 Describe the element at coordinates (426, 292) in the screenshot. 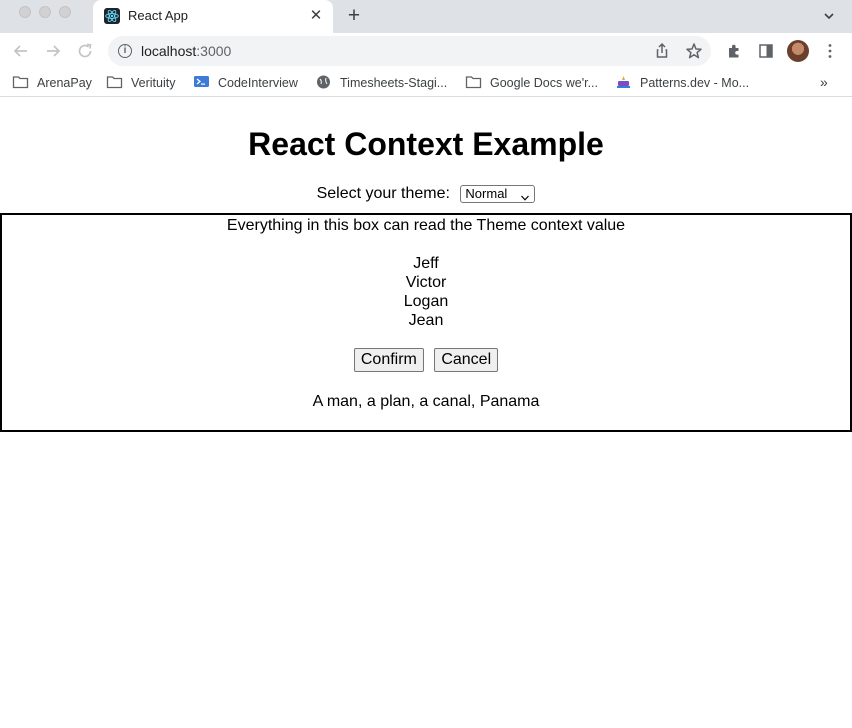

I see `name-list: Jeff Victor Logan Jean` at that location.